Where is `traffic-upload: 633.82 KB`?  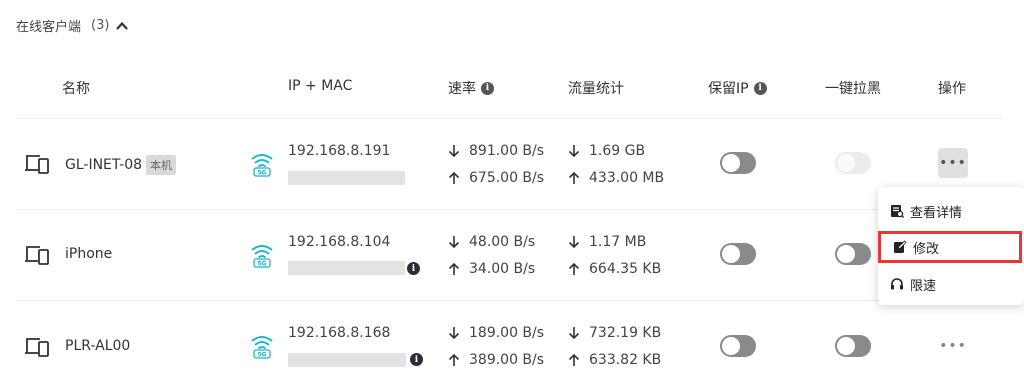
traffic-upload: 633.82 KB is located at coordinates (614, 360).